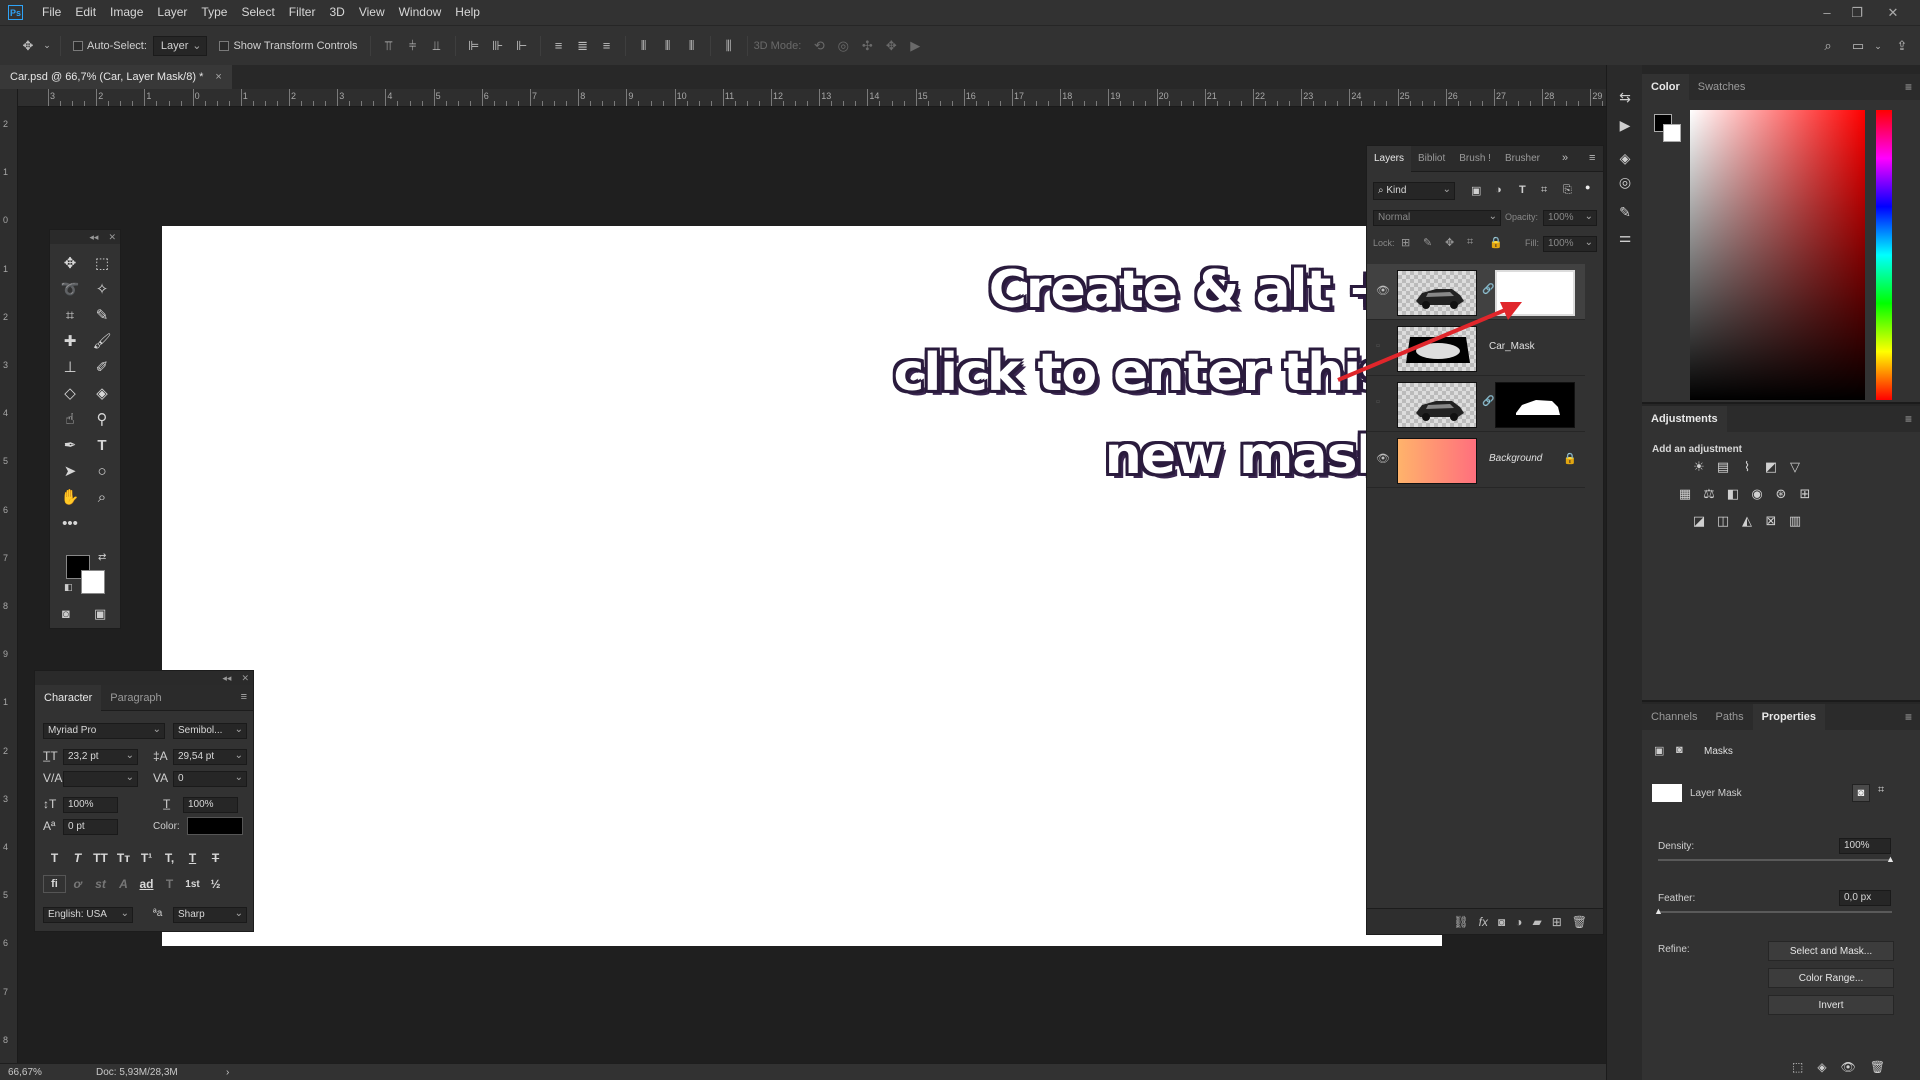 The width and height of the screenshot is (1920, 1080). What do you see at coordinates (66, 613) in the screenshot?
I see `quick-mask-icon: ◙` at bounding box center [66, 613].